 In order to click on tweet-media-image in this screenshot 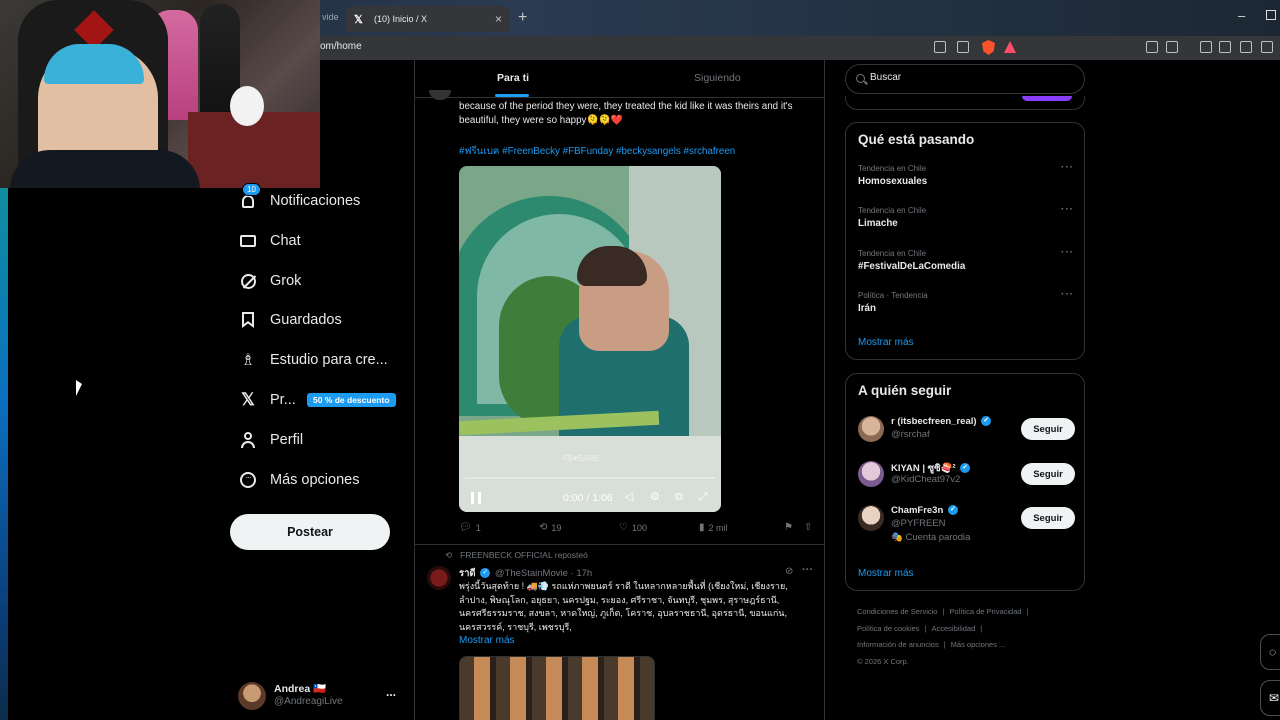, I will do `click(557, 688)`.